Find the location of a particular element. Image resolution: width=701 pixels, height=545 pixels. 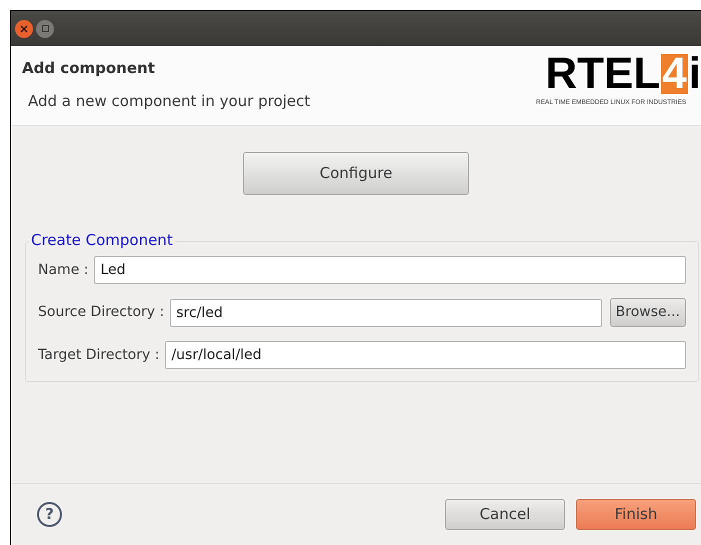

cancel-button: Cancel is located at coordinates (505, 514).